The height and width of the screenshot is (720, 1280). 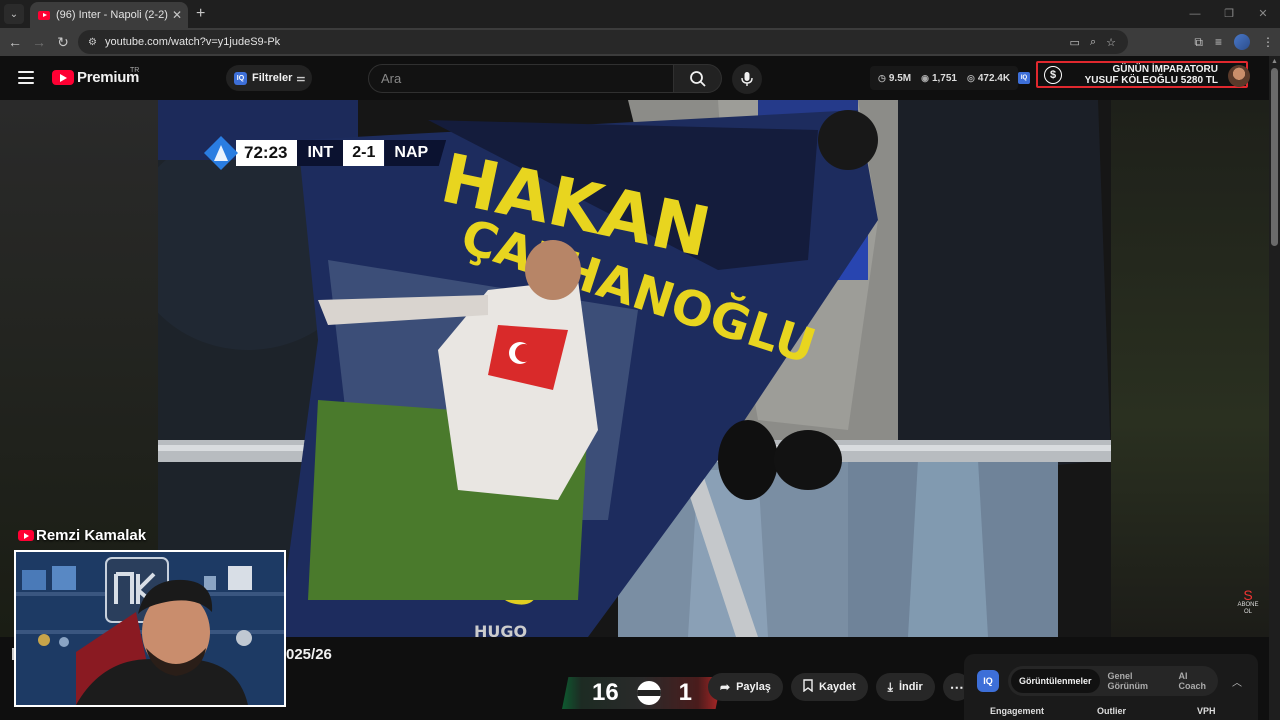 What do you see at coordinates (1093, 42) in the screenshot?
I see `zoom-icon: ⌕` at bounding box center [1093, 42].